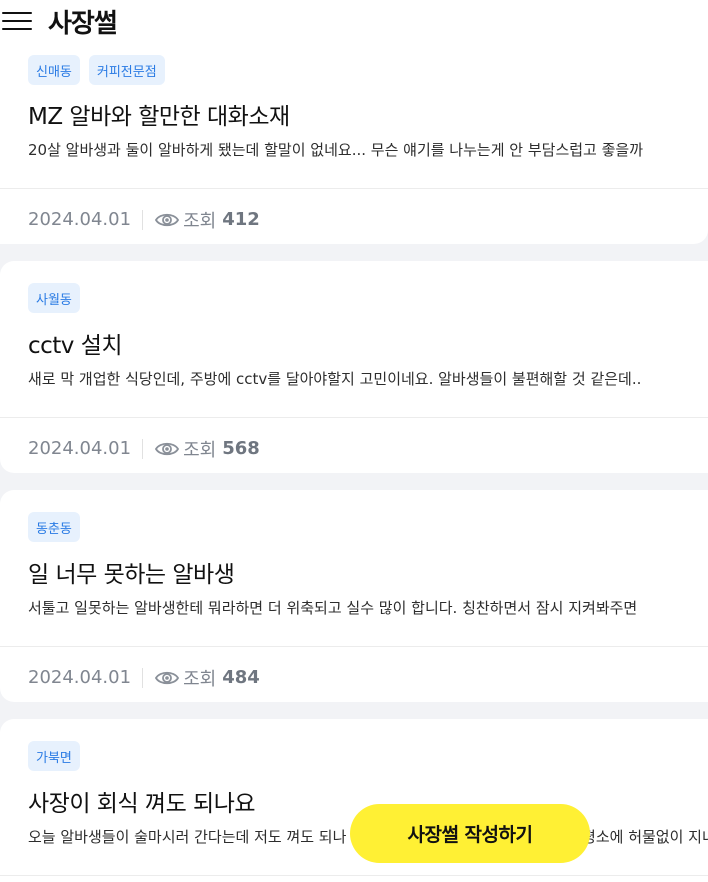 Image resolution: width=708 pixels, height=882 pixels. Describe the element at coordinates (241, 219) in the screenshot. I see `views-count: 412` at that location.